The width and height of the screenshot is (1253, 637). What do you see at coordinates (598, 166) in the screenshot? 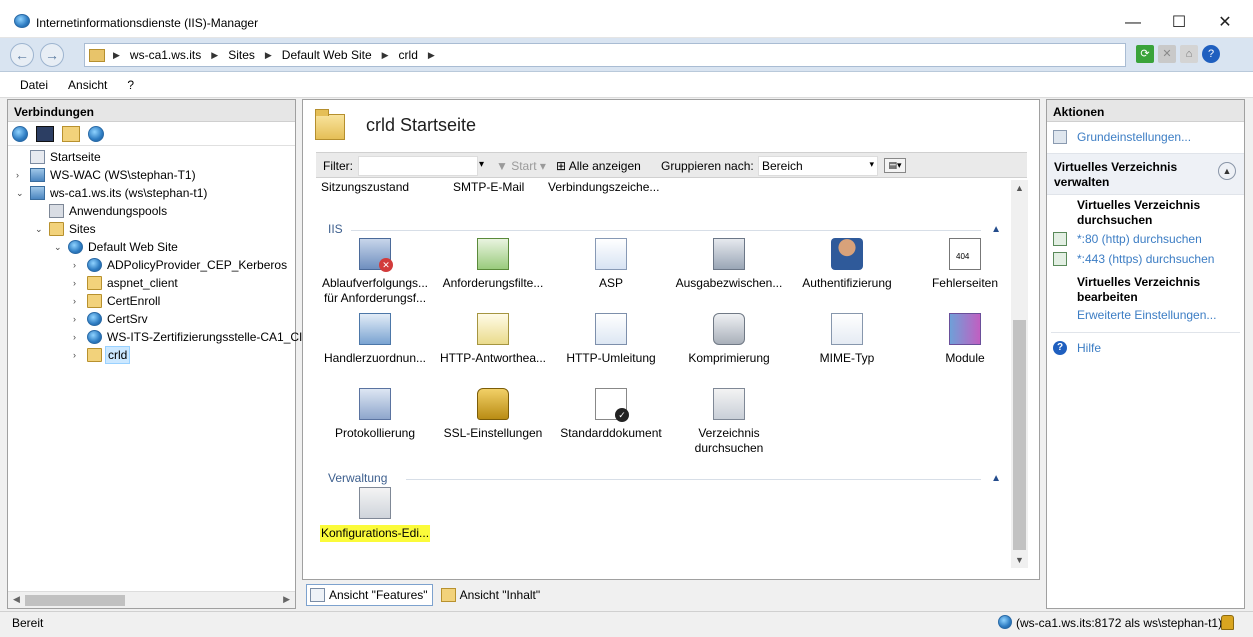
I see `show-all-button: ⊞ Alle anzeigen` at bounding box center [598, 166].